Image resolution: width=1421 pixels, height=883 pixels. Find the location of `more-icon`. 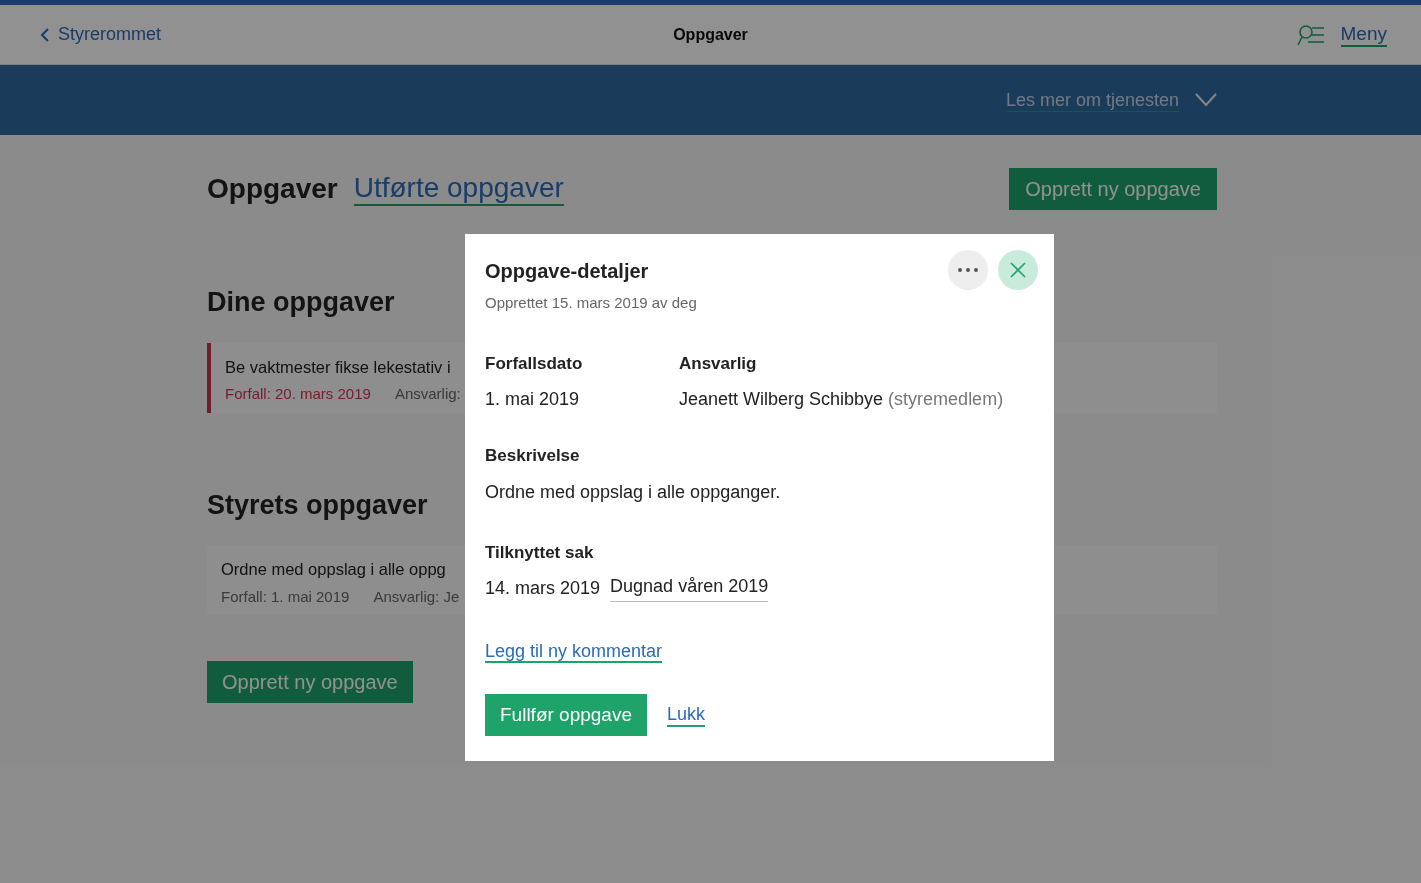

more-icon is located at coordinates (968, 270).